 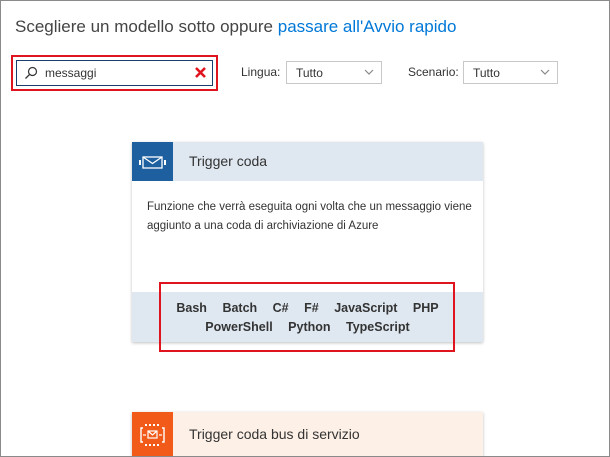 What do you see at coordinates (228, 161) in the screenshot?
I see `card-title: Trigger coda` at bounding box center [228, 161].